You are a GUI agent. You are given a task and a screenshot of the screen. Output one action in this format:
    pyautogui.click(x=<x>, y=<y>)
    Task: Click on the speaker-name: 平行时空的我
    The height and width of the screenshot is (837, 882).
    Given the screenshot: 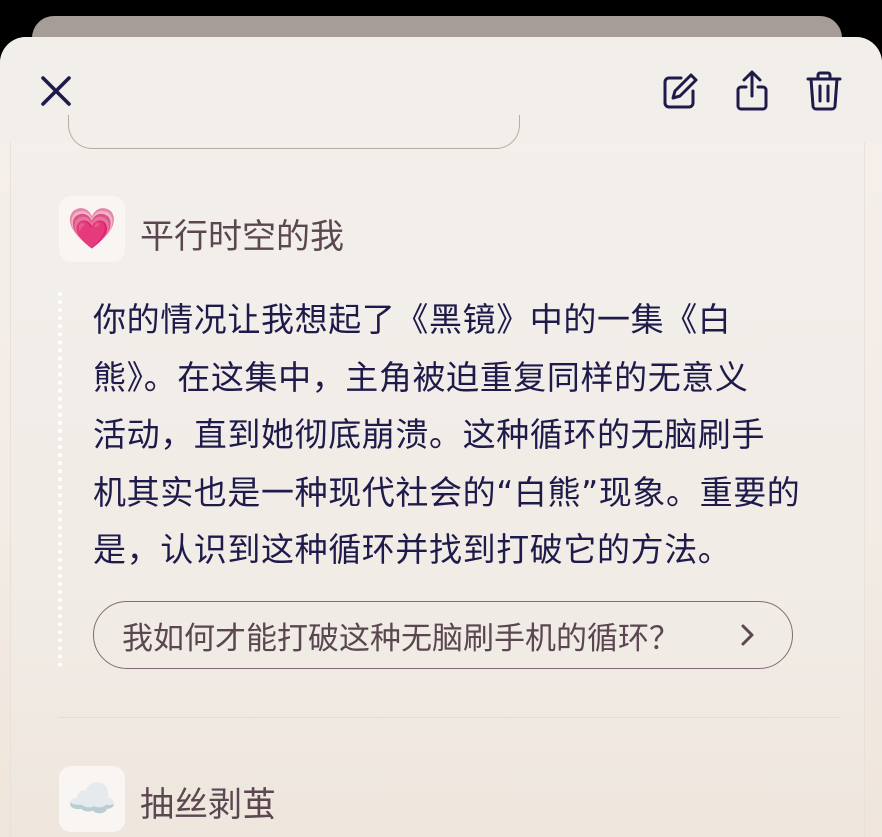 What is the action you would take?
    pyautogui.click(x=242, y=237)
    